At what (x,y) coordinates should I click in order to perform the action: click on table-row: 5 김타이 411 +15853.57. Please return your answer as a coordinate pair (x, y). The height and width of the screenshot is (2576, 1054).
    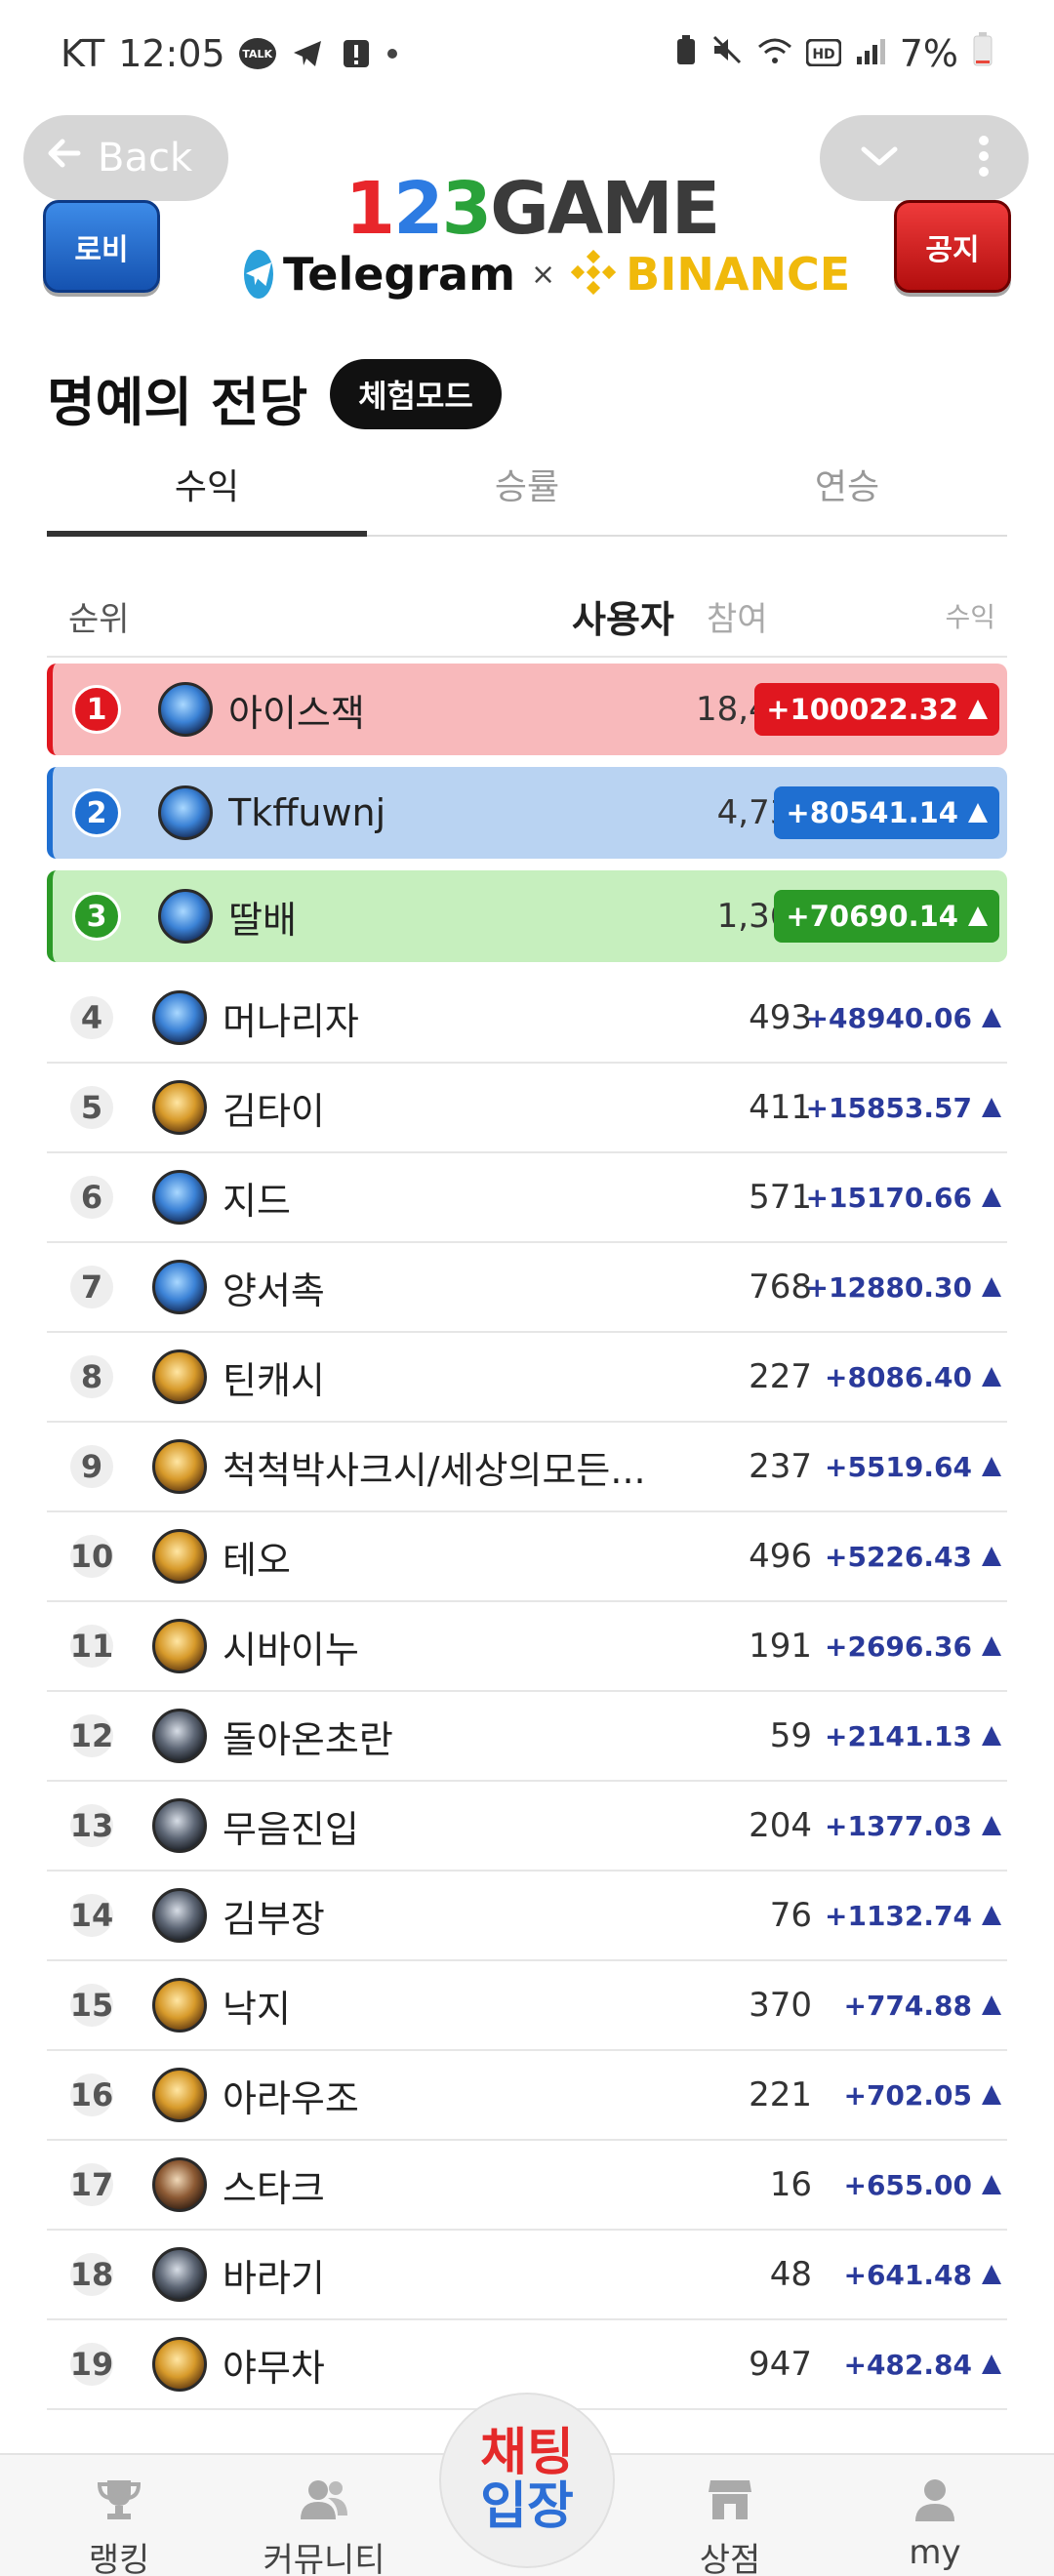
    Looking at the image, I should click on (527, 1108).